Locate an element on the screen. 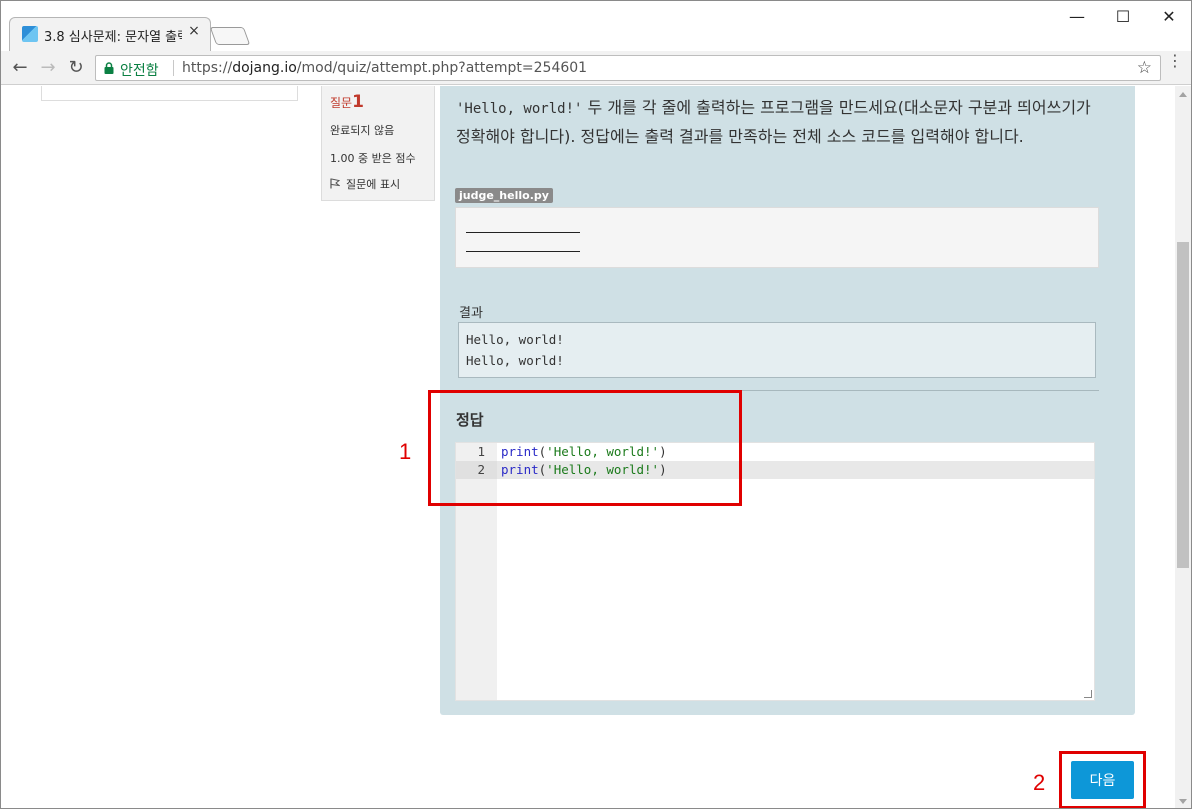 This screenshot has height=809, width=1192. forward-button: → is located at coordinates (48, 68).